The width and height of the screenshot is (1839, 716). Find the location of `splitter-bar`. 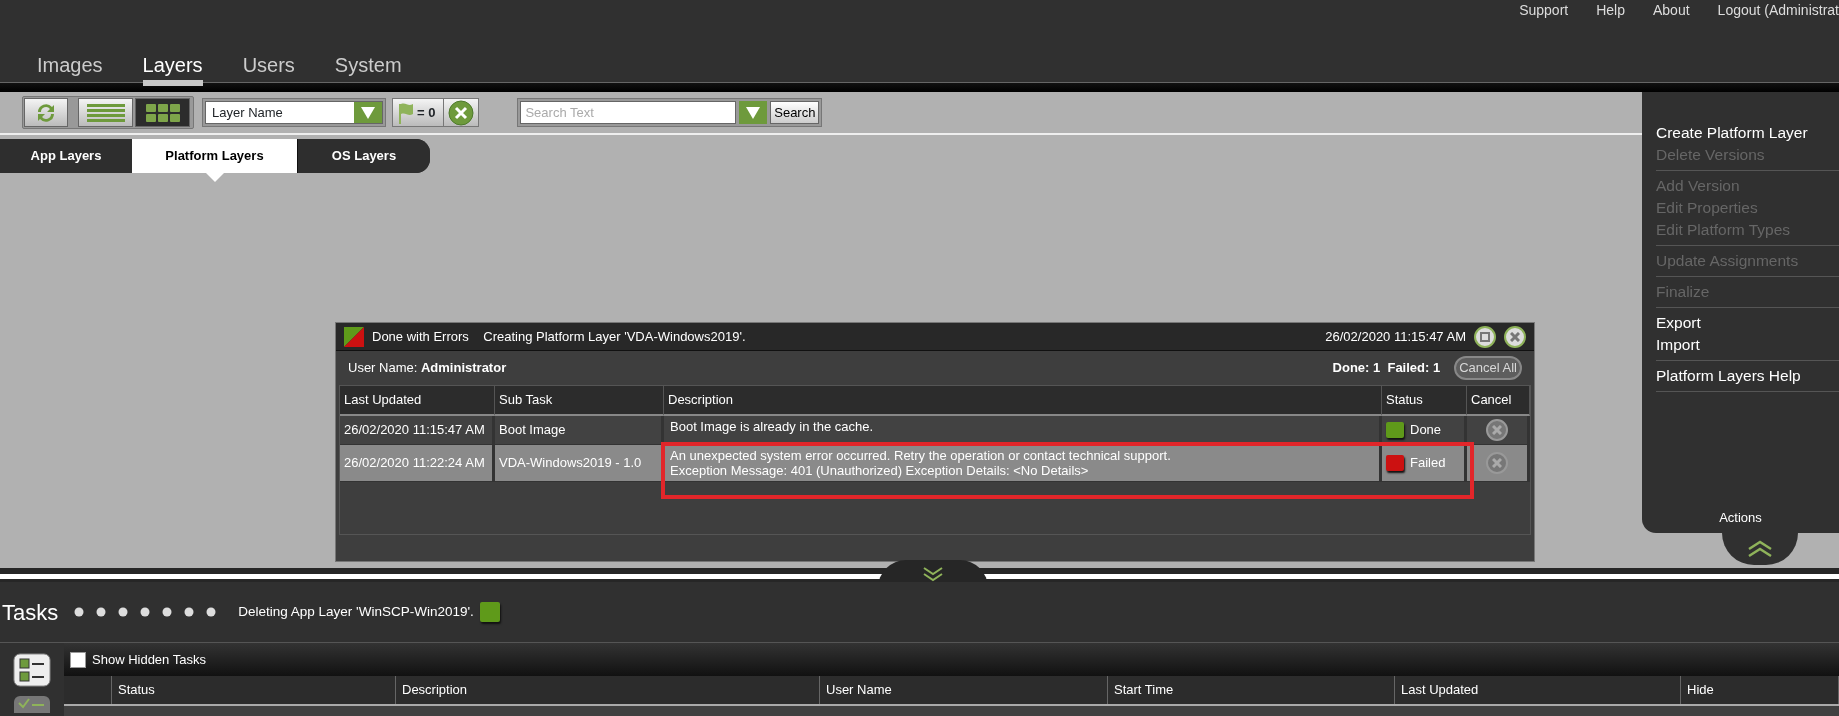

splitter-bar is located at coordinates (919, 575).